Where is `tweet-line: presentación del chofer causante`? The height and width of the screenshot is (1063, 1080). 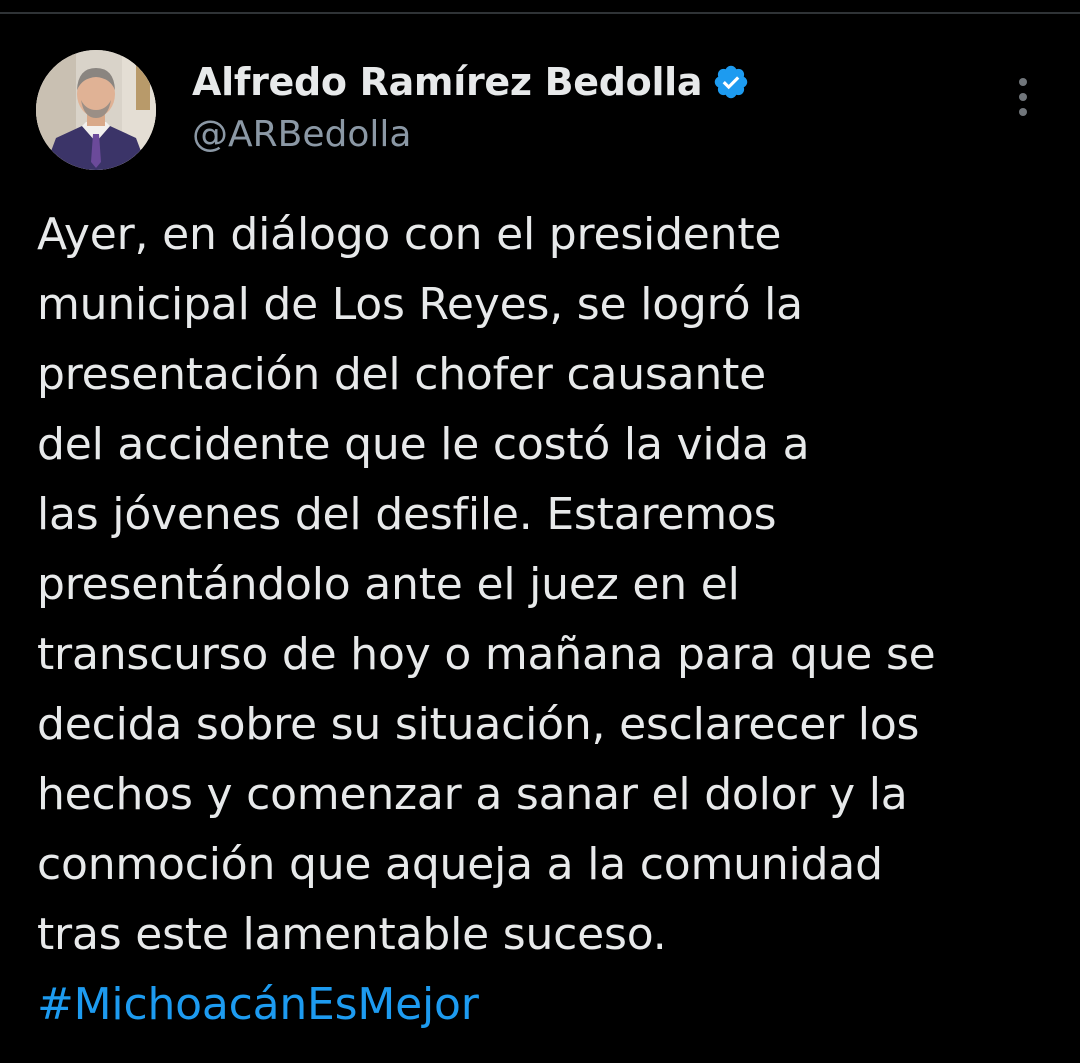 tweet-line: presentación del chofer causante is located at coordinates (402, 374).